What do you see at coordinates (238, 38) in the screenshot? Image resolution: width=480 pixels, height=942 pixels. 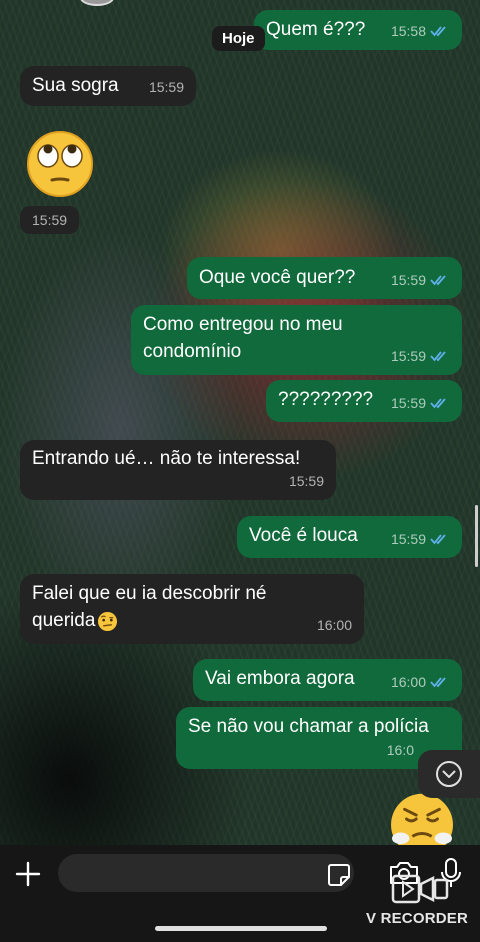 I see `date-chip: Hoje` at bounding box center [238, 38].